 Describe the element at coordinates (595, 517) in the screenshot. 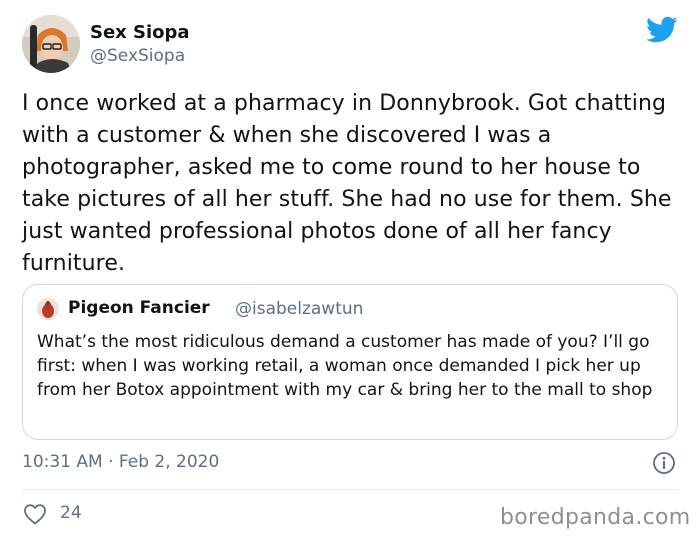

I see `watermark: boredpanda.com` at that location.